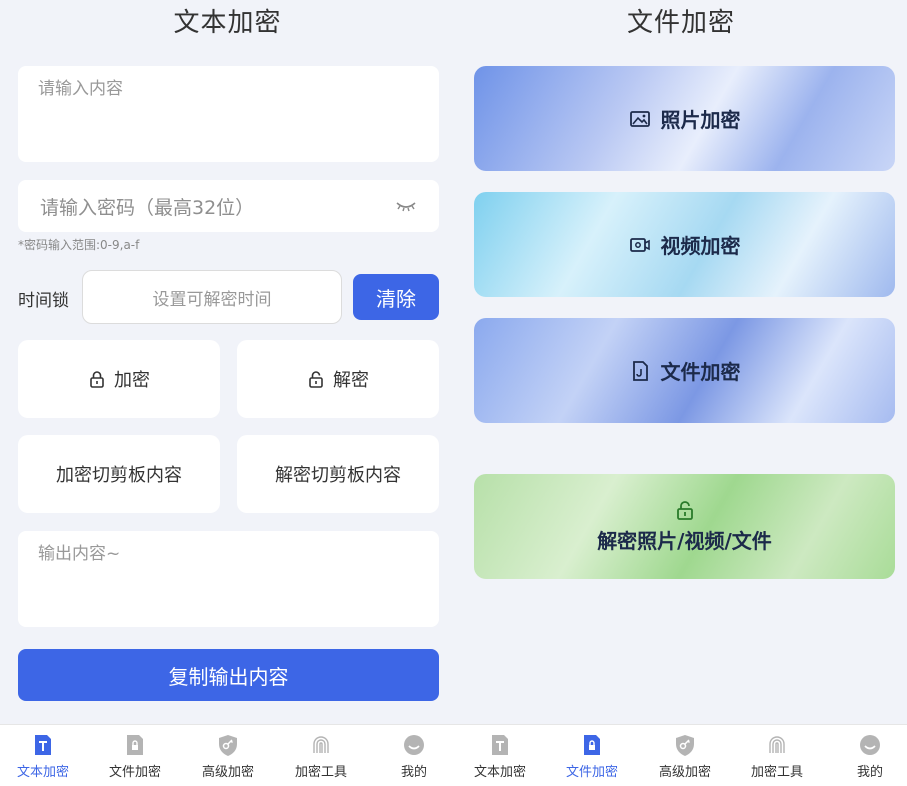  I want to click on time-lock-label: 时间锁, so click(43, 301).